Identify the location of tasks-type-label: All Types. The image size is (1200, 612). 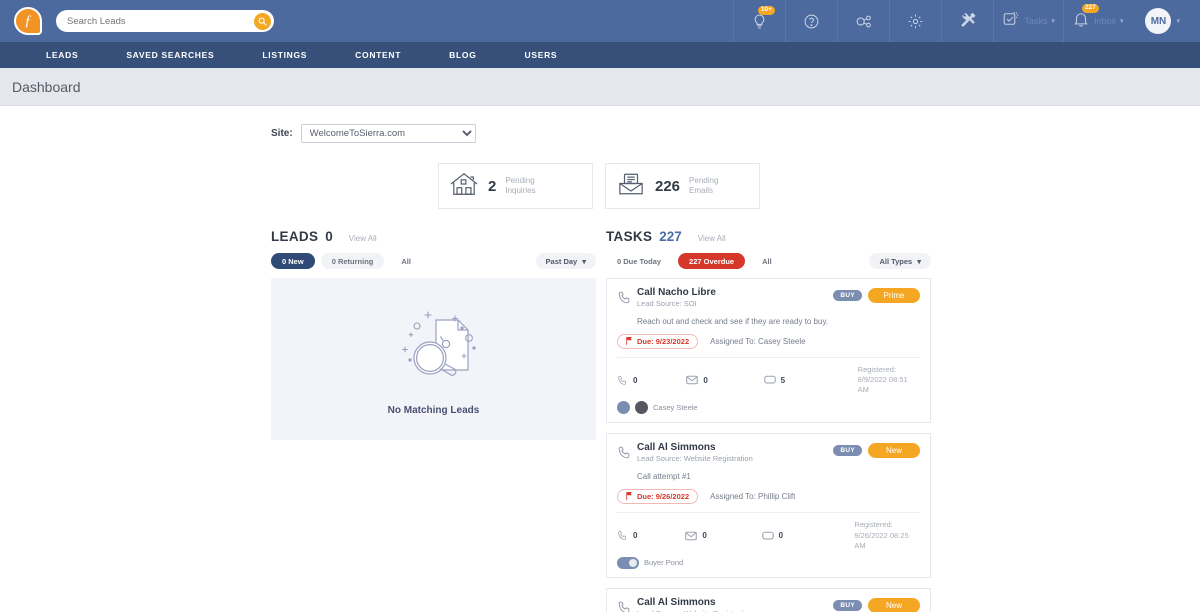
(896, 261).